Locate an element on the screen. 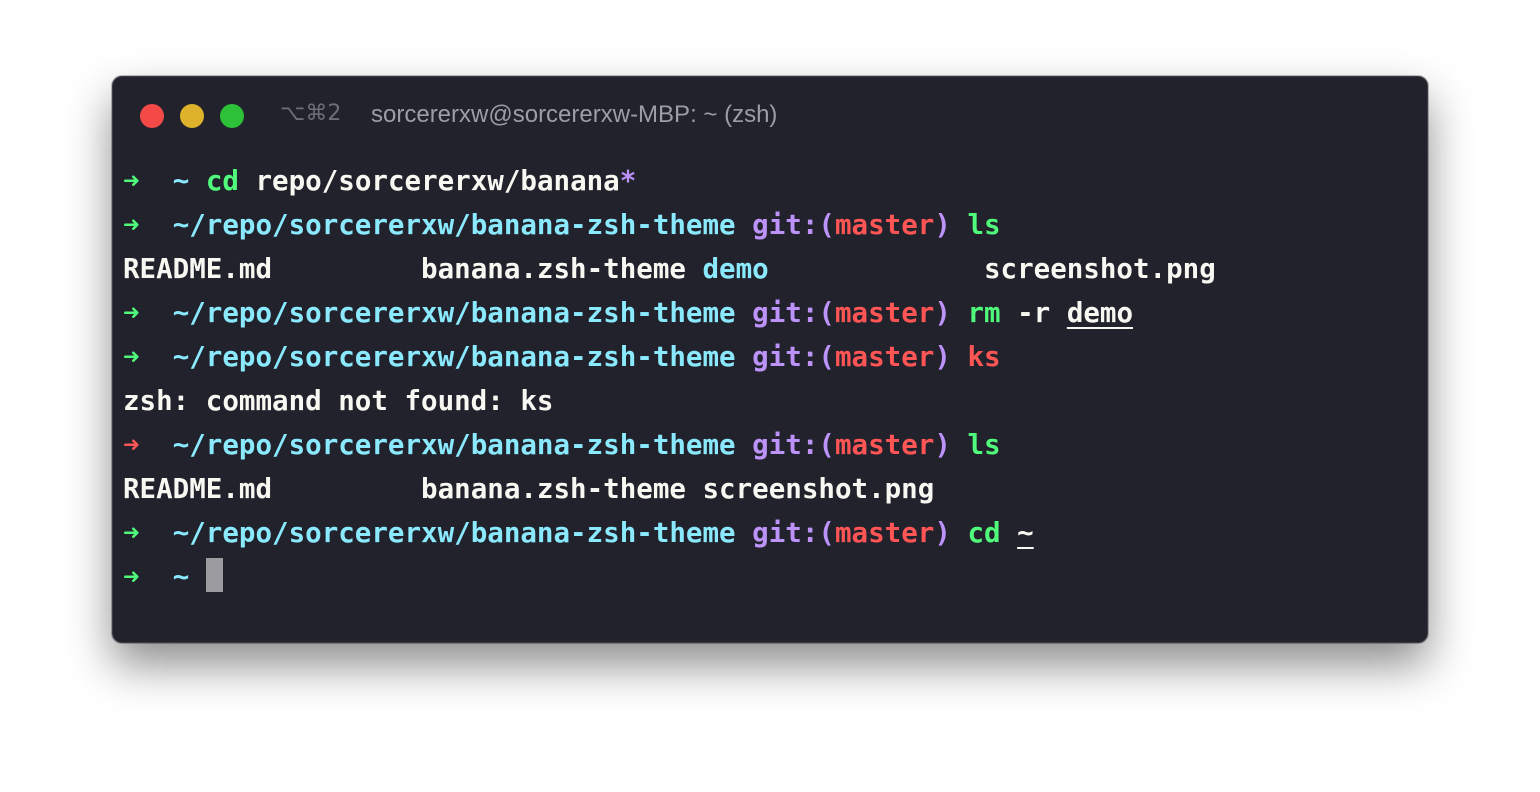 The height and width of the screenshot is (792, 1540). command-argument: demo is located at coordinates (1100, 313).